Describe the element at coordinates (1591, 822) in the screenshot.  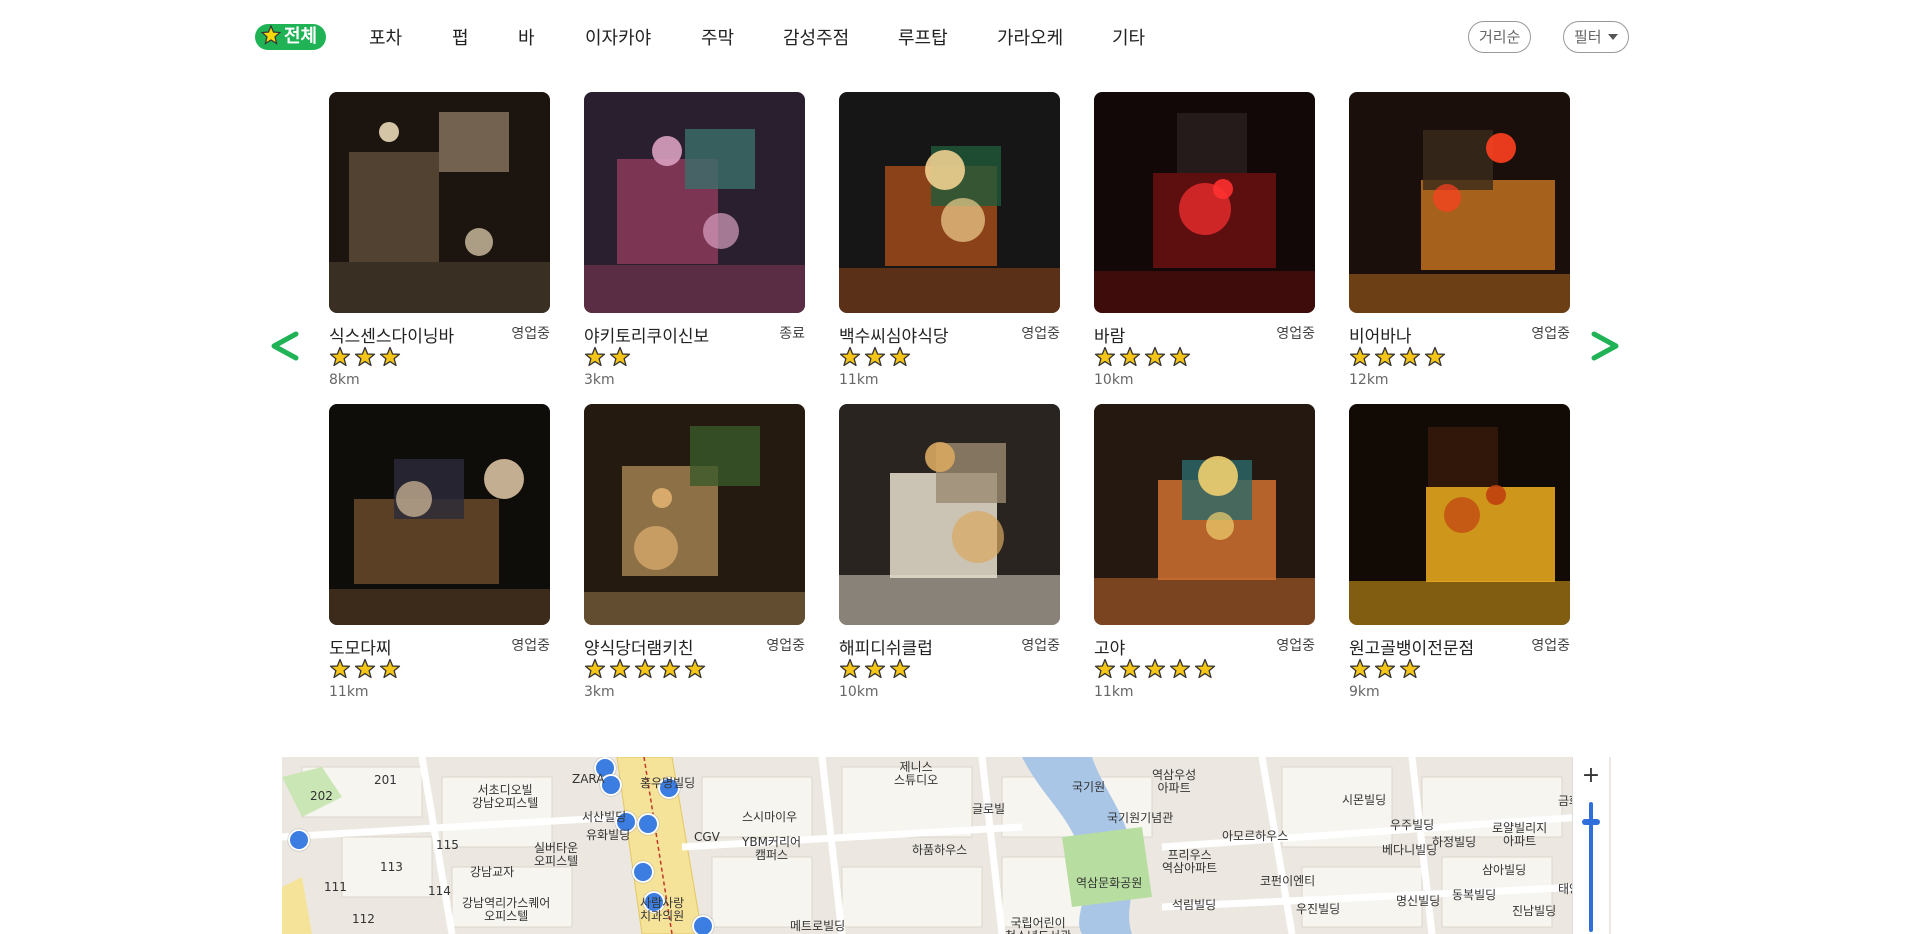
I see `zoom-slider-handle` at that location.